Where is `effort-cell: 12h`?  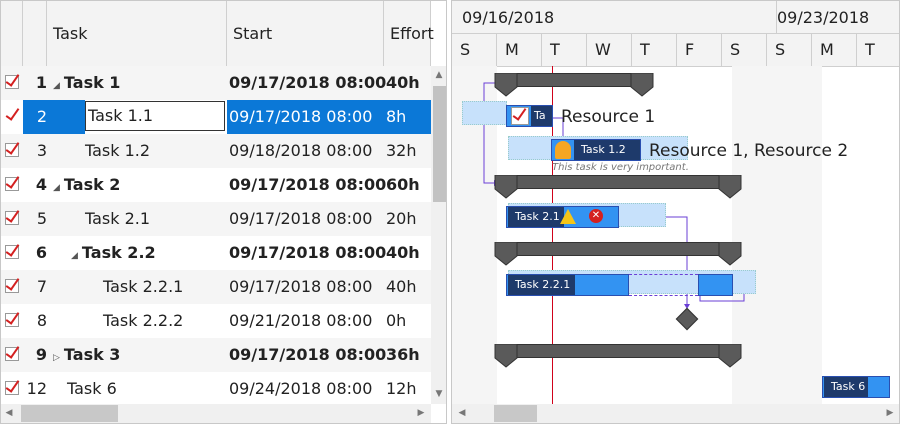 effort-cell: 12h is located at coordinates (408, 389).